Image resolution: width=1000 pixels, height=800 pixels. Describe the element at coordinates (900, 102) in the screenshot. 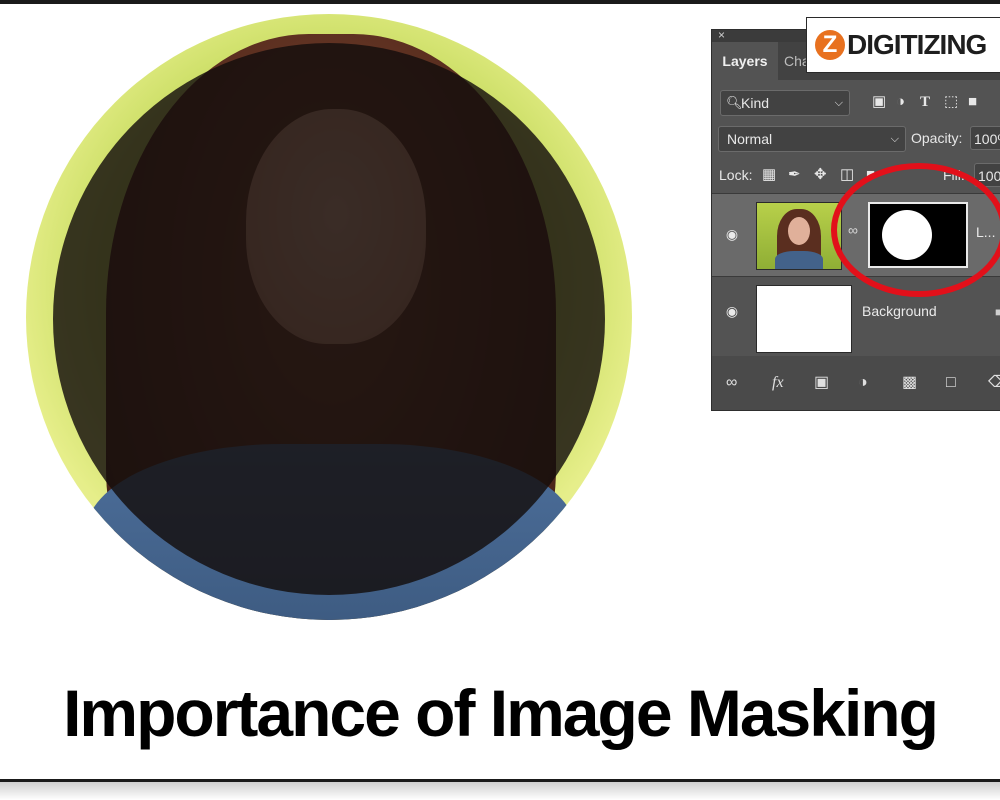

I see `adjustment-filter-icon: ◑` at that location.